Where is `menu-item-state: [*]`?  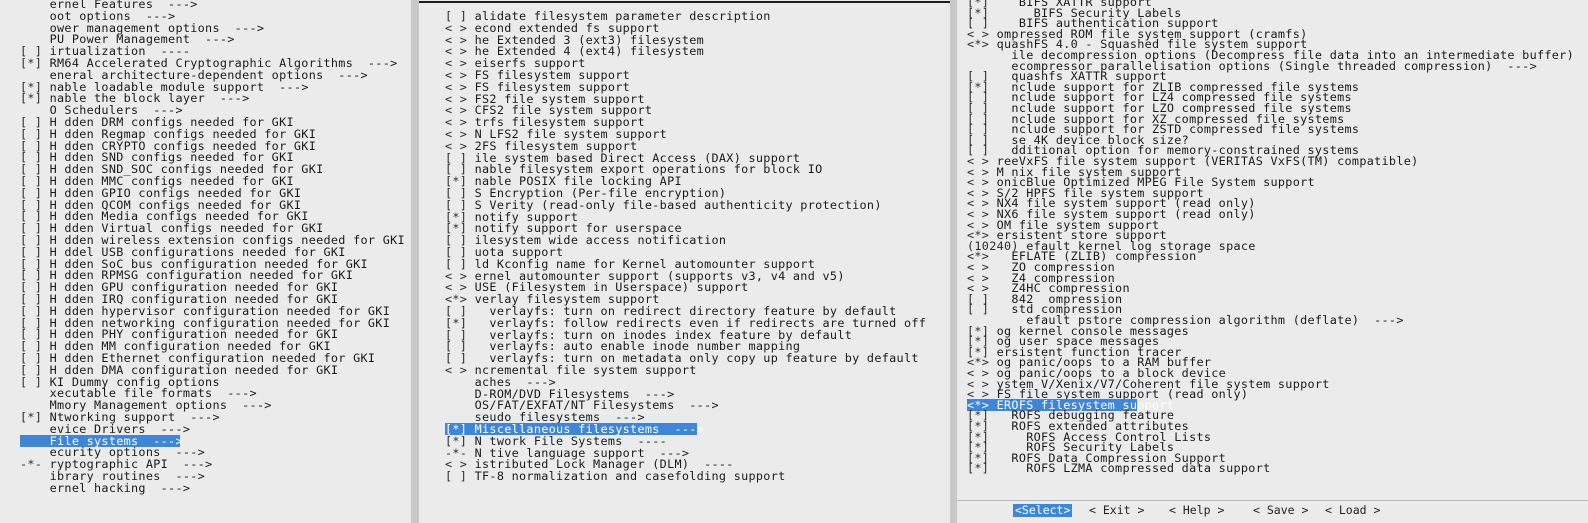
menu-item-state: [*] is located at coordinates (982, 468).